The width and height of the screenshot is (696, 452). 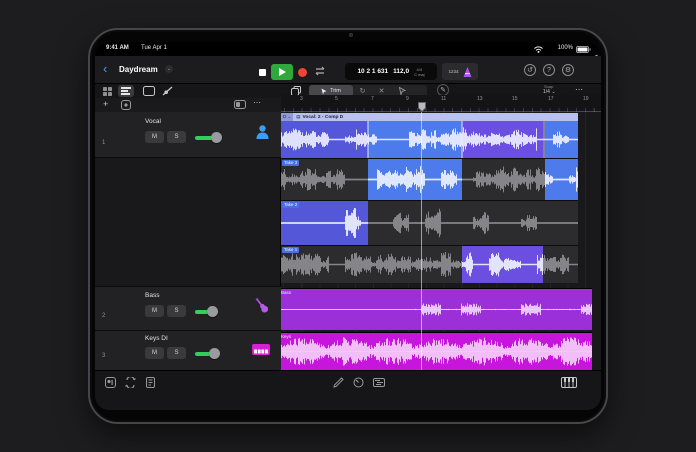 I want to click on playhead-marker, so click(x=421, y=107).